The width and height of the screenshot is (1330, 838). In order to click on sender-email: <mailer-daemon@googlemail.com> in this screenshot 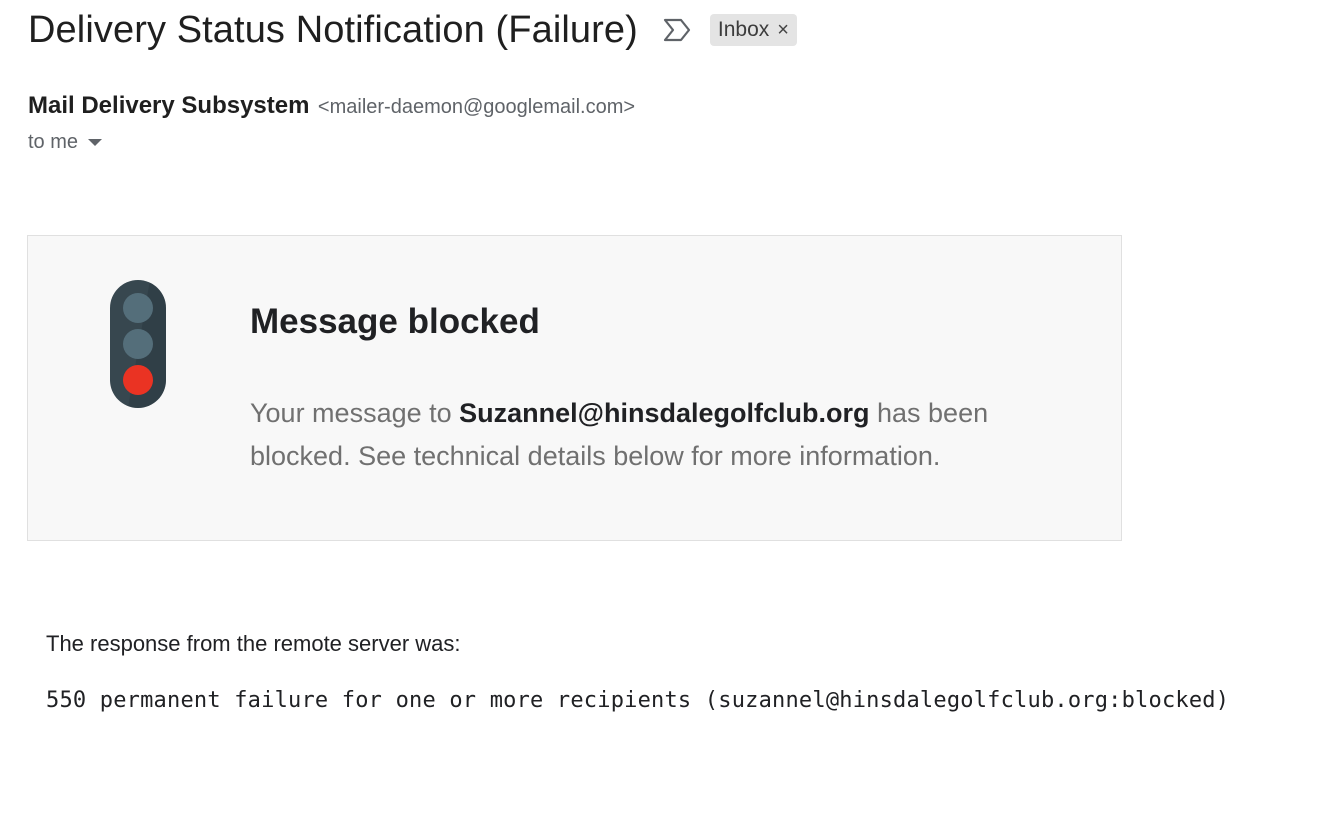, I will do `click(476, 107)`.